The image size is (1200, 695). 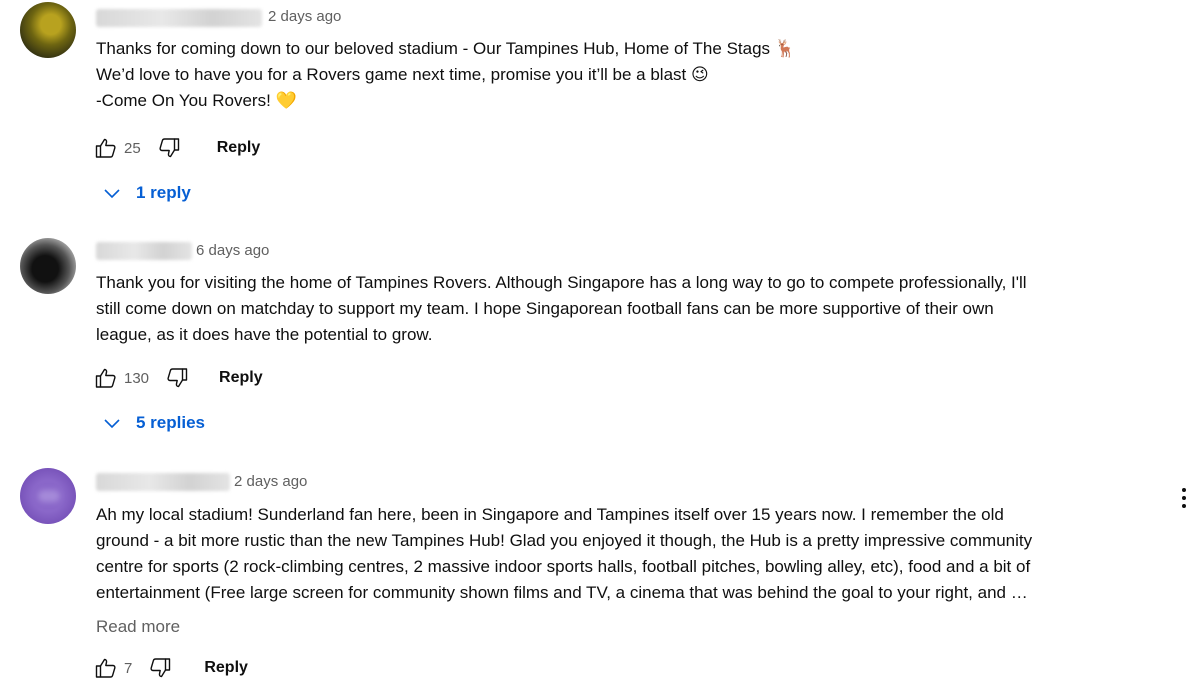 What do you see at coordinates (226, 668) in the screenshot?
I see `reply-button: Reply` at bounding box center [226, 668].